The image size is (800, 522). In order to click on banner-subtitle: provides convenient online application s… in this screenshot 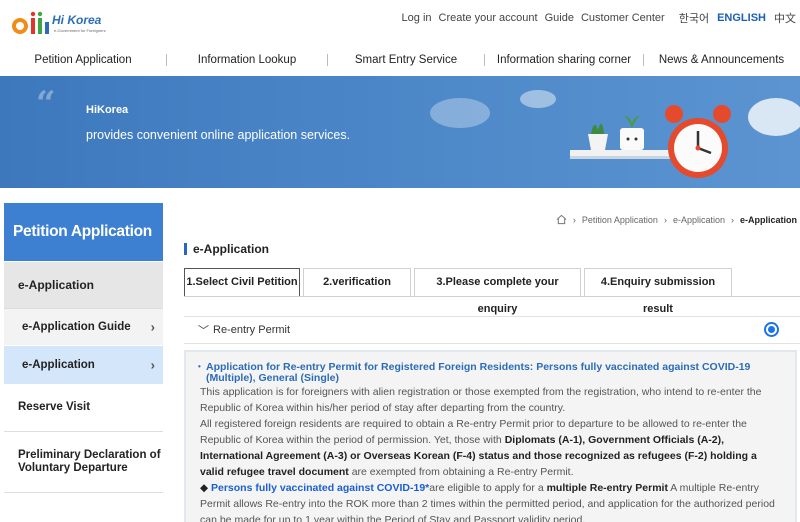, I will do `click(218, 135)`.